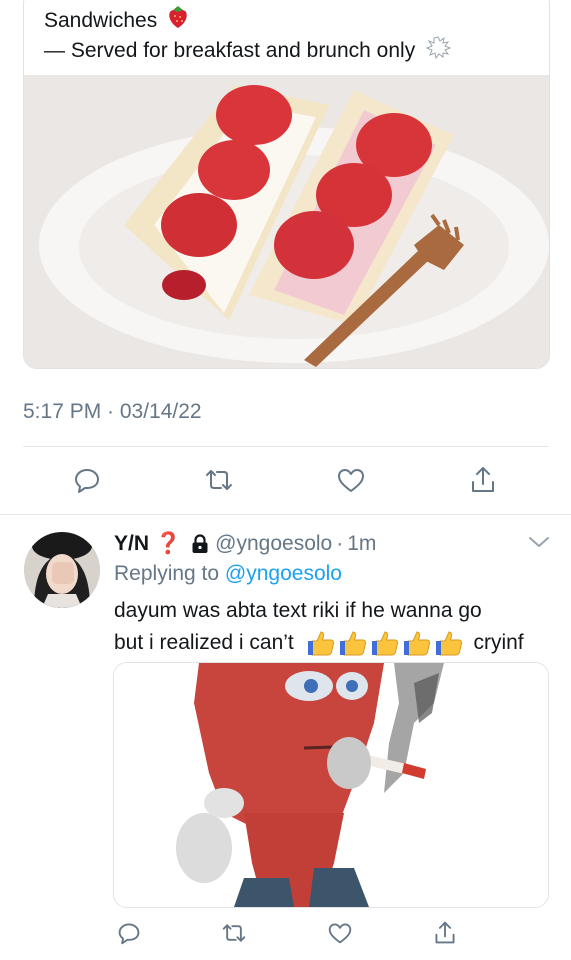  What do you see at coordinates (287, 933) in the screenshot?
I see `reply-action-bar` at bounding box center [287, 933].